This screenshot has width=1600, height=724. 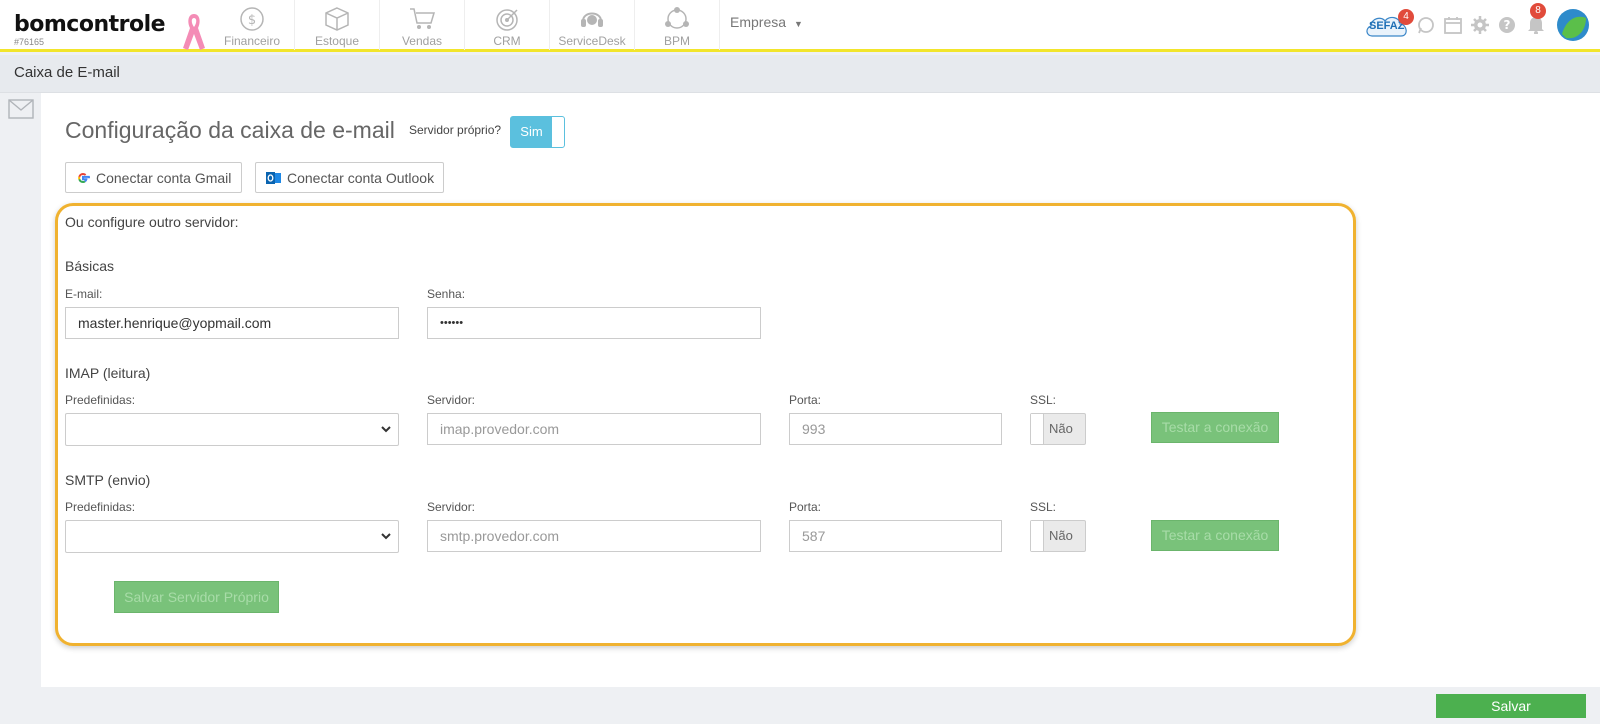 What do you see at coordinates (67, 72) in the screenshot?
I see `page-title: Caixa de E-mail` at bounding box center [67, 72].